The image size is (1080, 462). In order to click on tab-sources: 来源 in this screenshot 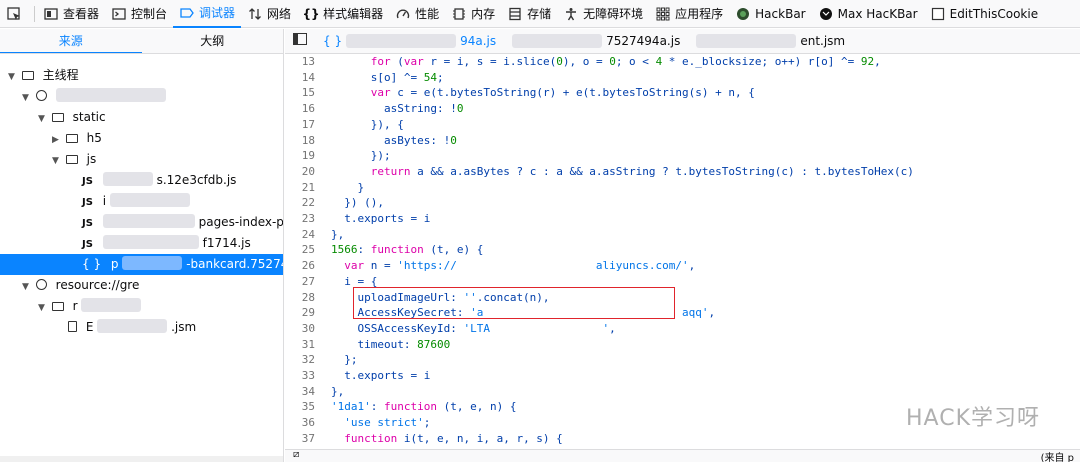, I will do `click(71, 41)`.